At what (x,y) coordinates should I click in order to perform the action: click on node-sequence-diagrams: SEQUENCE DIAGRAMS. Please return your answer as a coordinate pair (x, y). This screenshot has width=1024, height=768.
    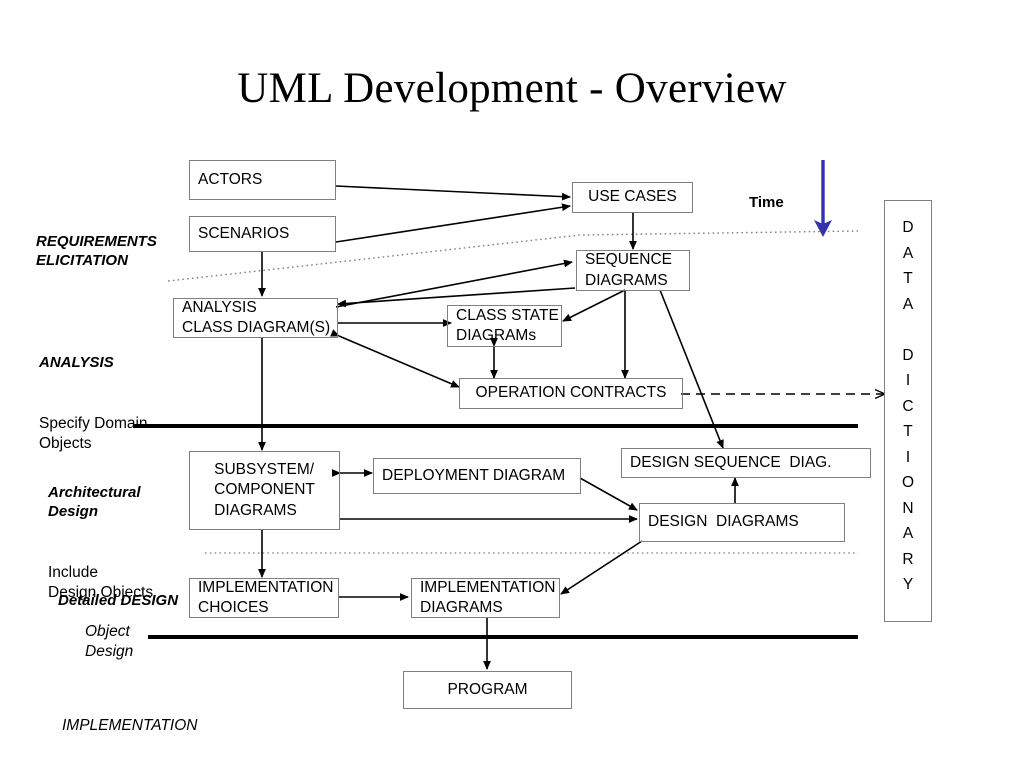
    Looking at the image, I should click on (633, 270).